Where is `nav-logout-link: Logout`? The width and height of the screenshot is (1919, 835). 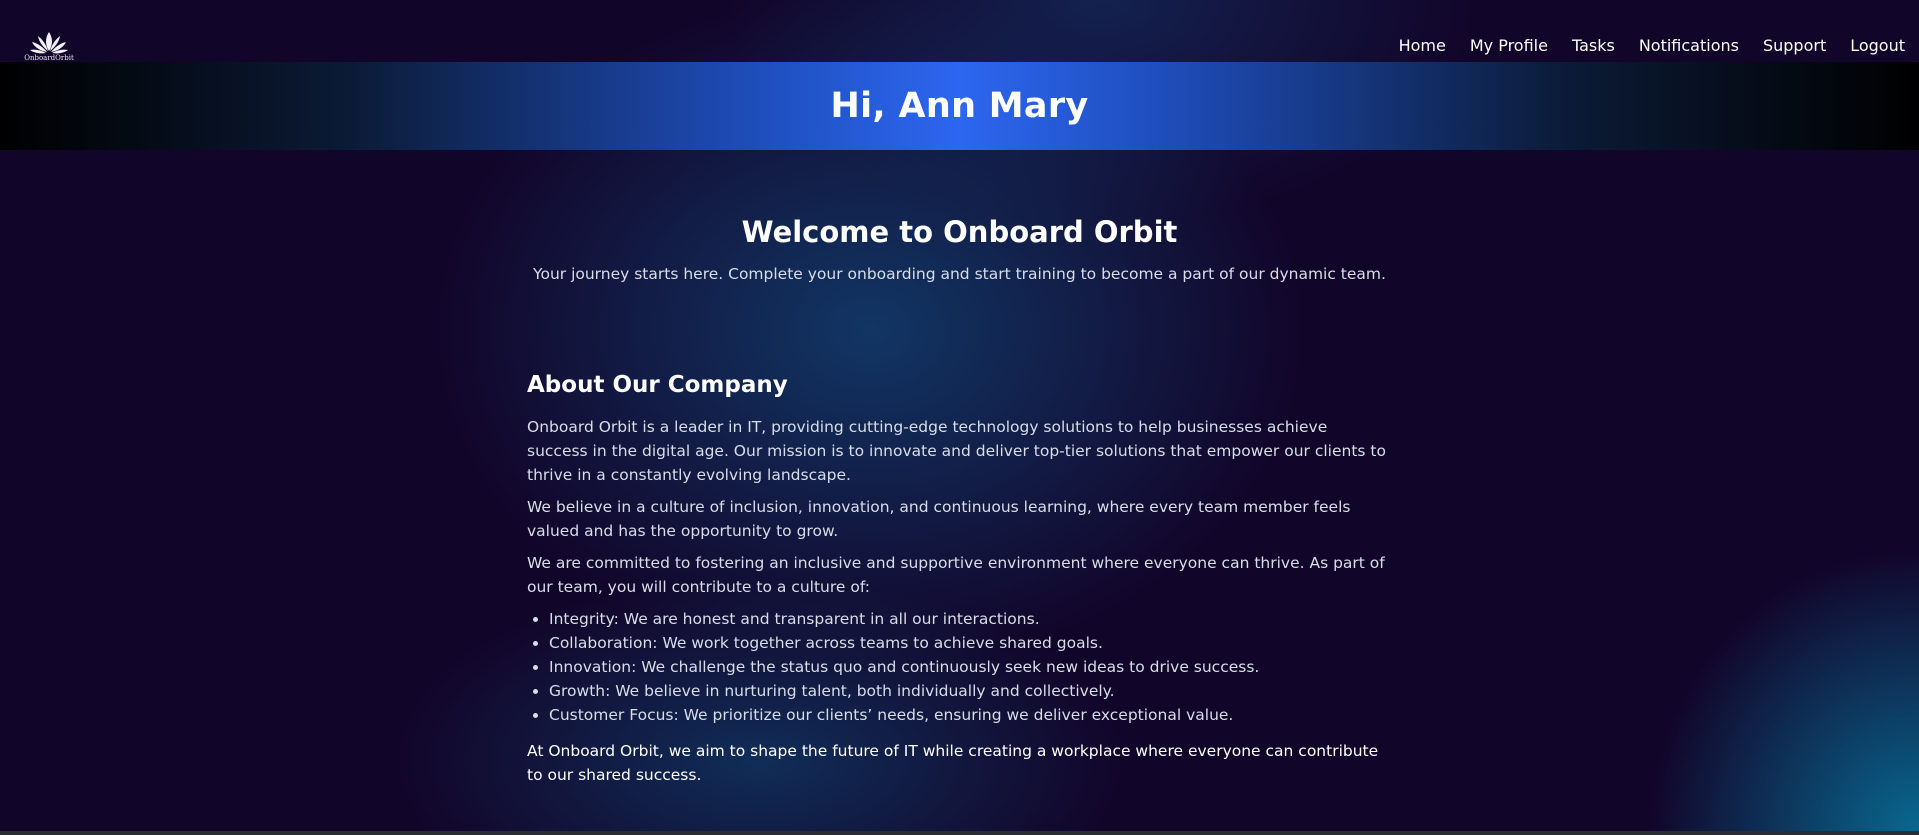 nav-logout-link: Logout is located at coordinates (1877, 46).